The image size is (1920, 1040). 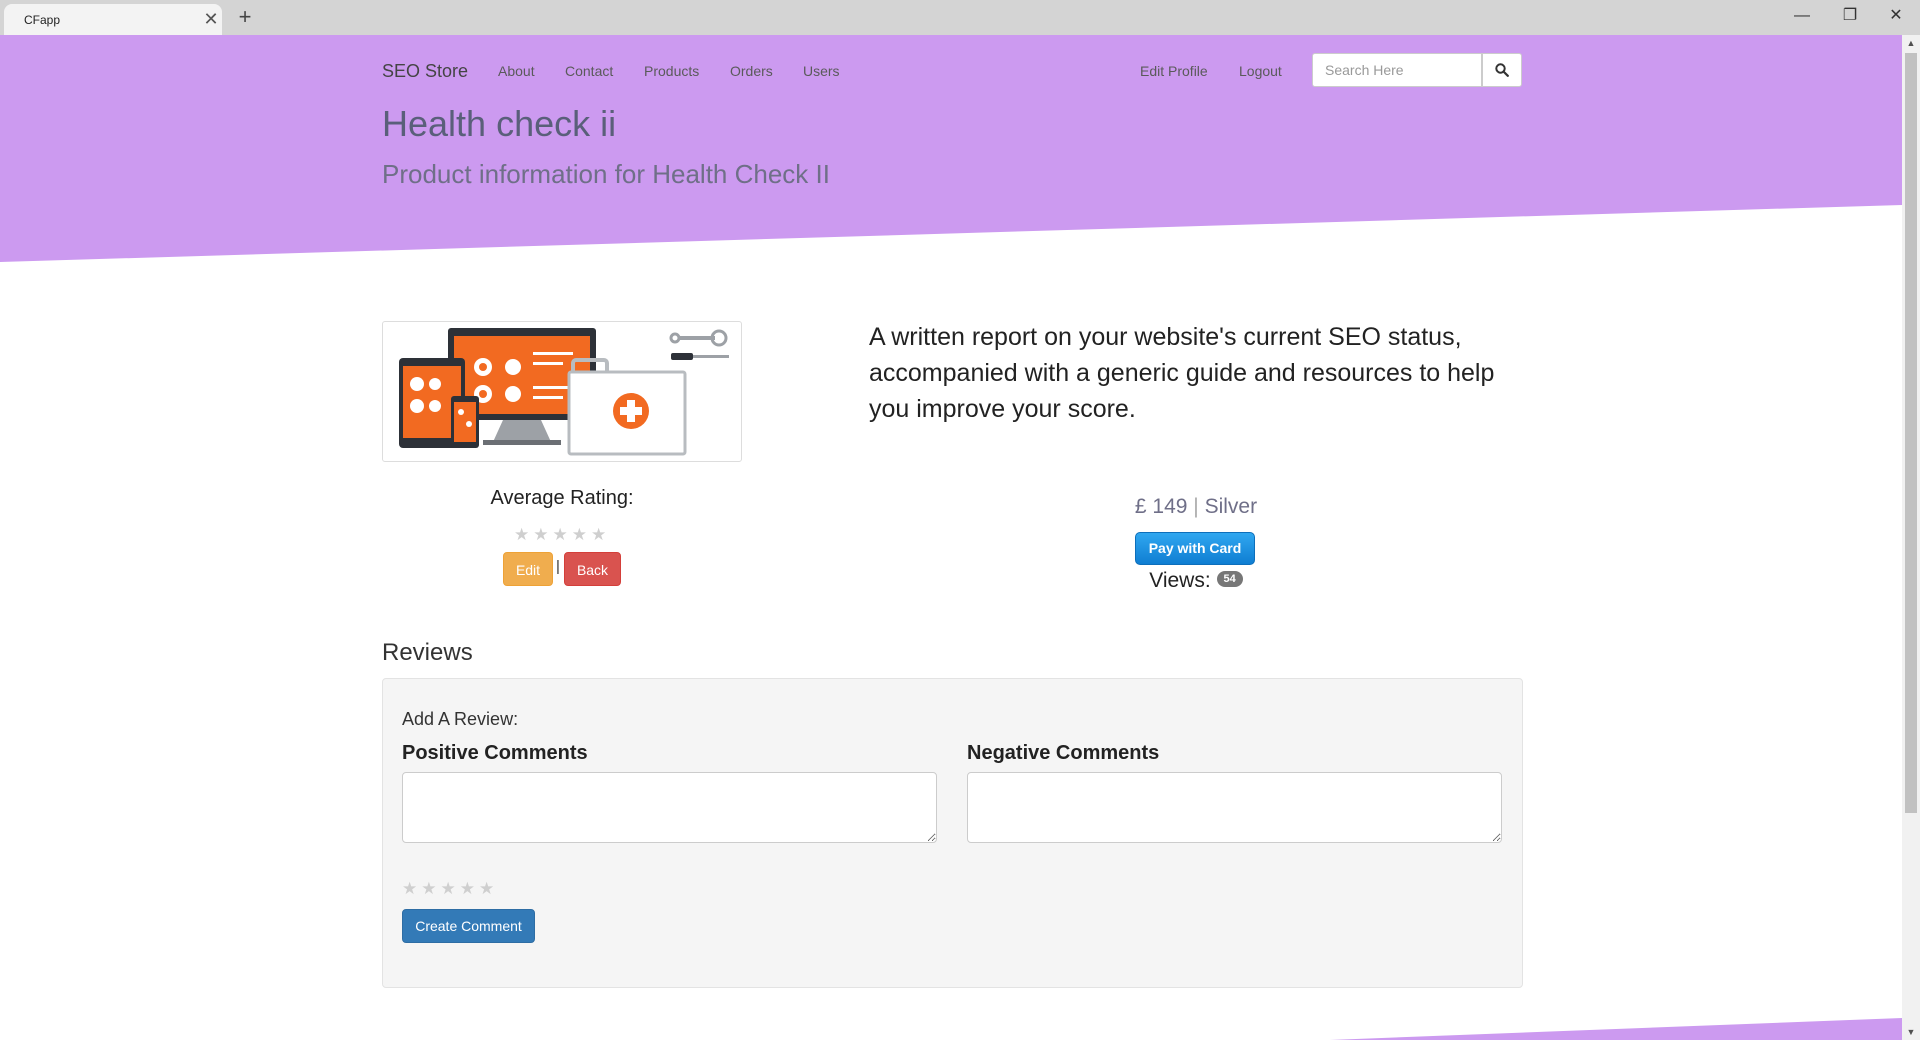 I want to click on minimize-button: —, so click(x=1802, y=16).